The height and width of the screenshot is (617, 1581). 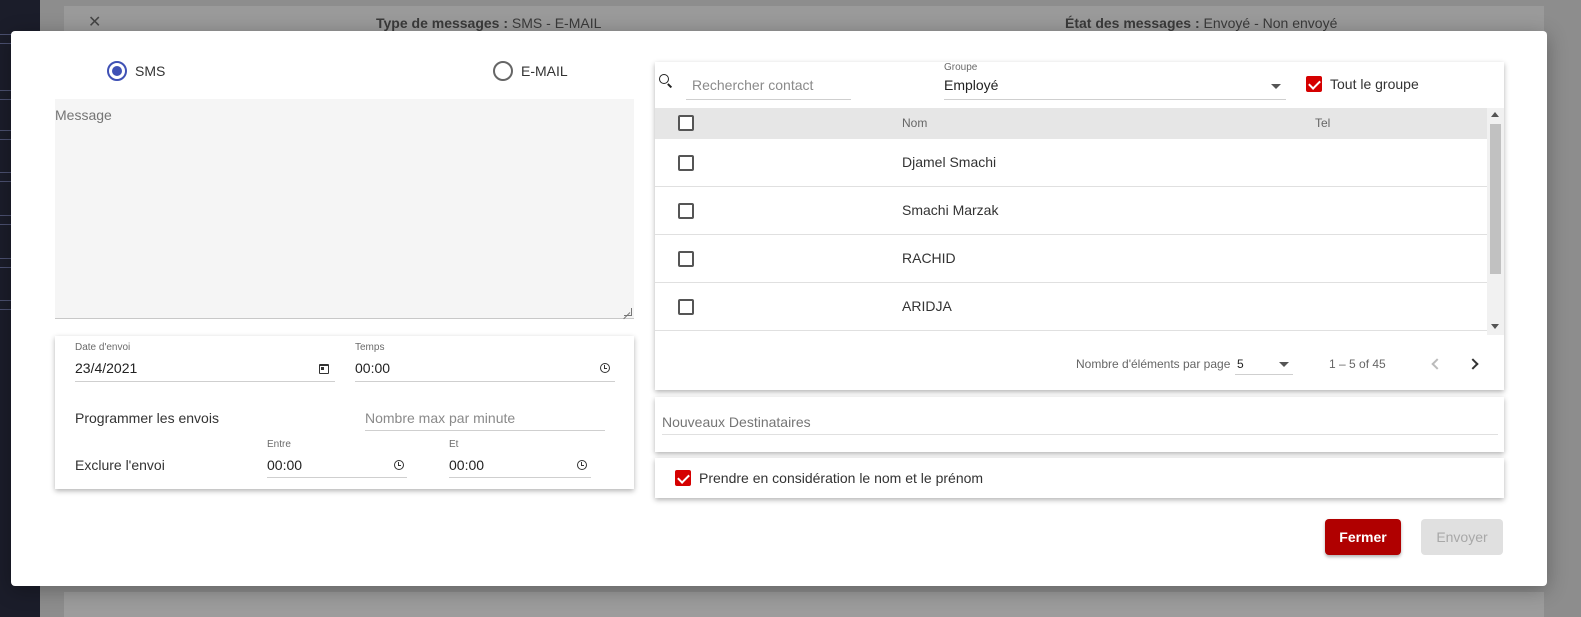 What do you see at coordinates (1357, 364) in the screenshot?
I see `page-range: 1 – 5 of 45` at bounding box center [1357, 364].